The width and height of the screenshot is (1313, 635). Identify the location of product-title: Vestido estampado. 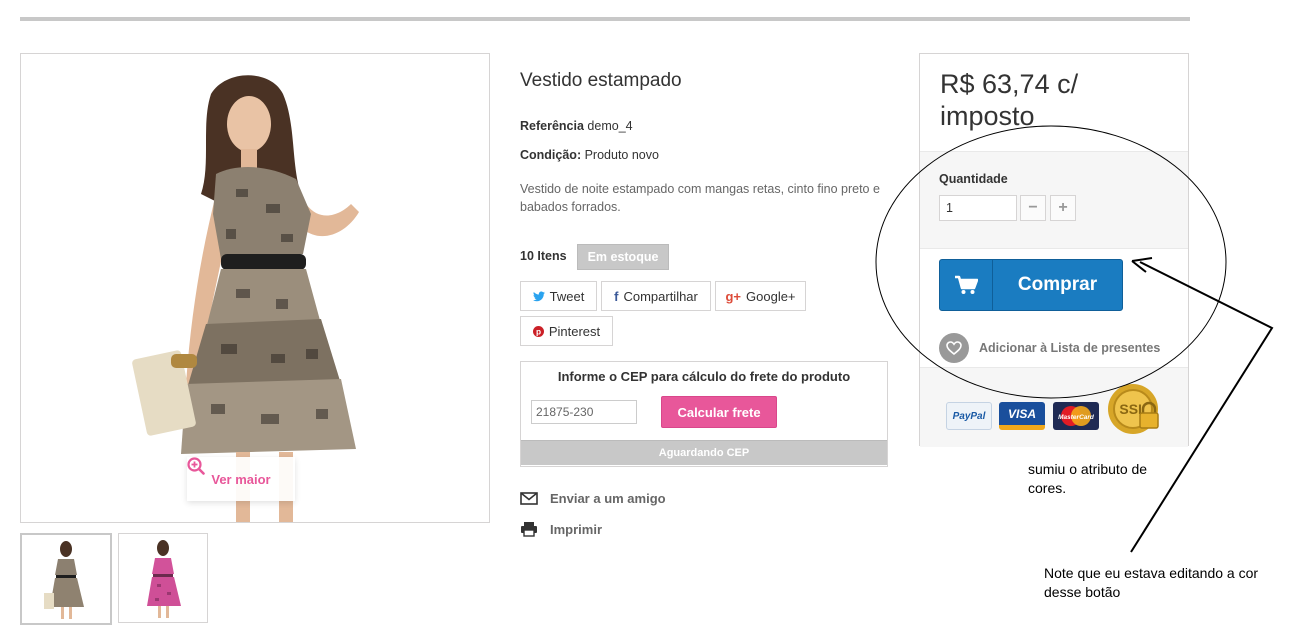
(601, 80).